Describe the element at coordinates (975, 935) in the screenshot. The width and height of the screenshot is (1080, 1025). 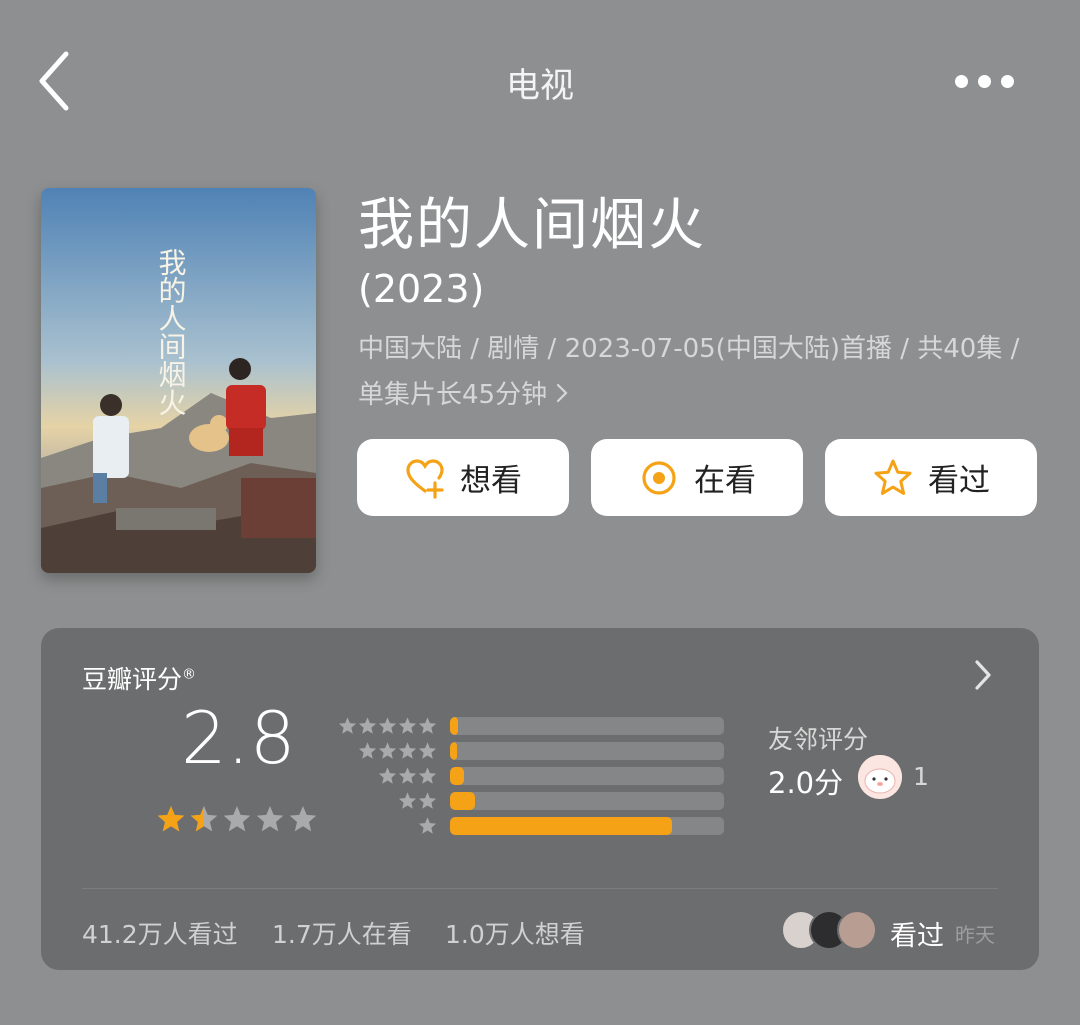
I see `friend-activity-time: 昨天` at that location.